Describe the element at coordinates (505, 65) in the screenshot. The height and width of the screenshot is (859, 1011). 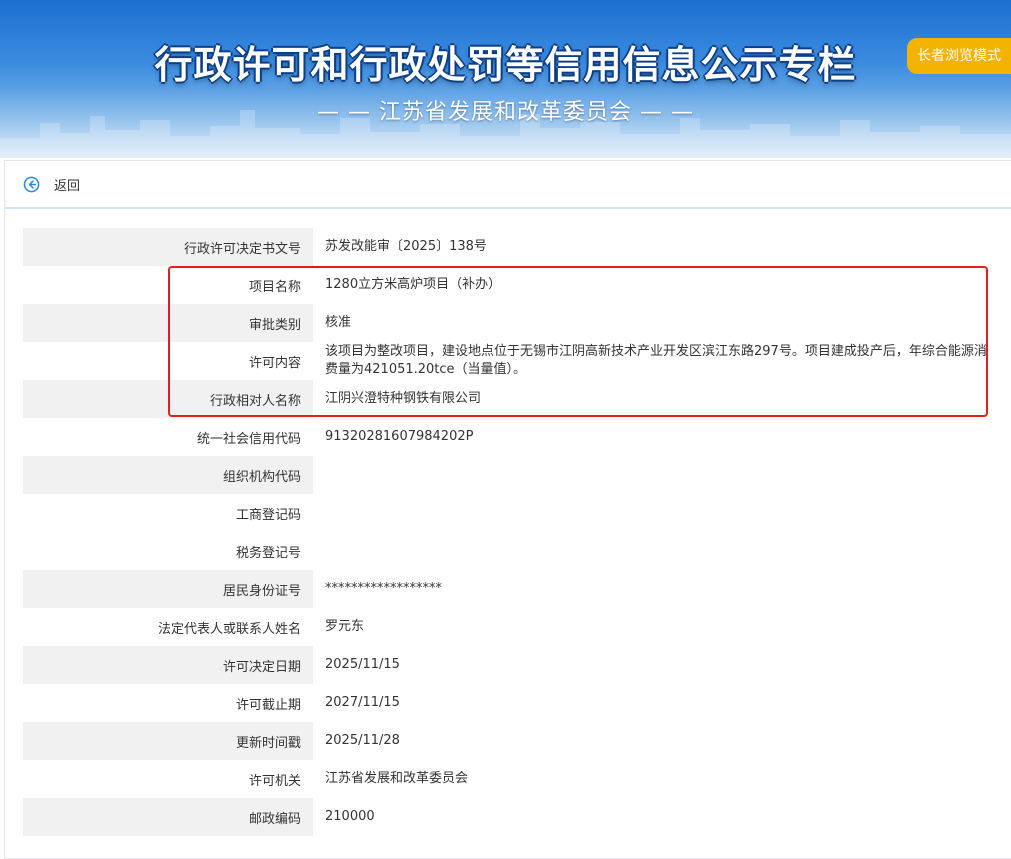
I see `page-title: 行政许可和行政处罚等信用信息公示专栏` at that location.